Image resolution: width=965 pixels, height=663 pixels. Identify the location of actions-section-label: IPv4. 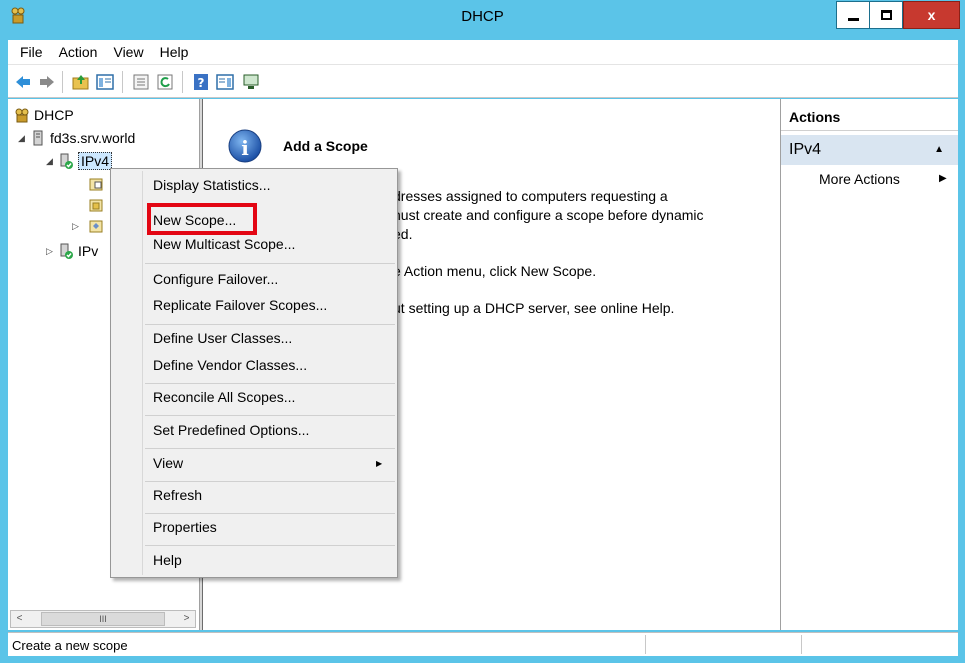
(805, 149).